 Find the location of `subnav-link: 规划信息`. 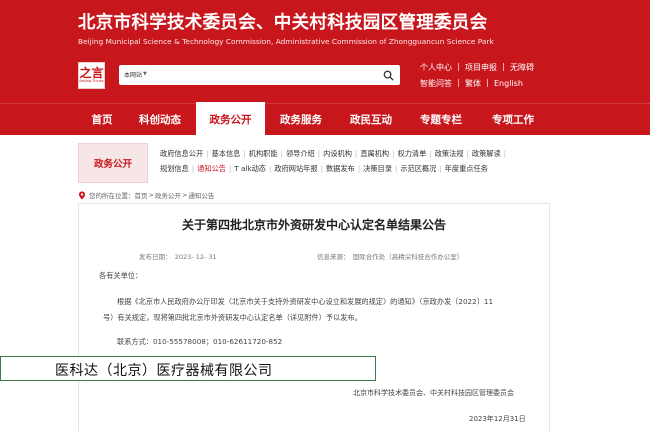

subnav-link: 规划信息 is located at coordinates (174, 168).